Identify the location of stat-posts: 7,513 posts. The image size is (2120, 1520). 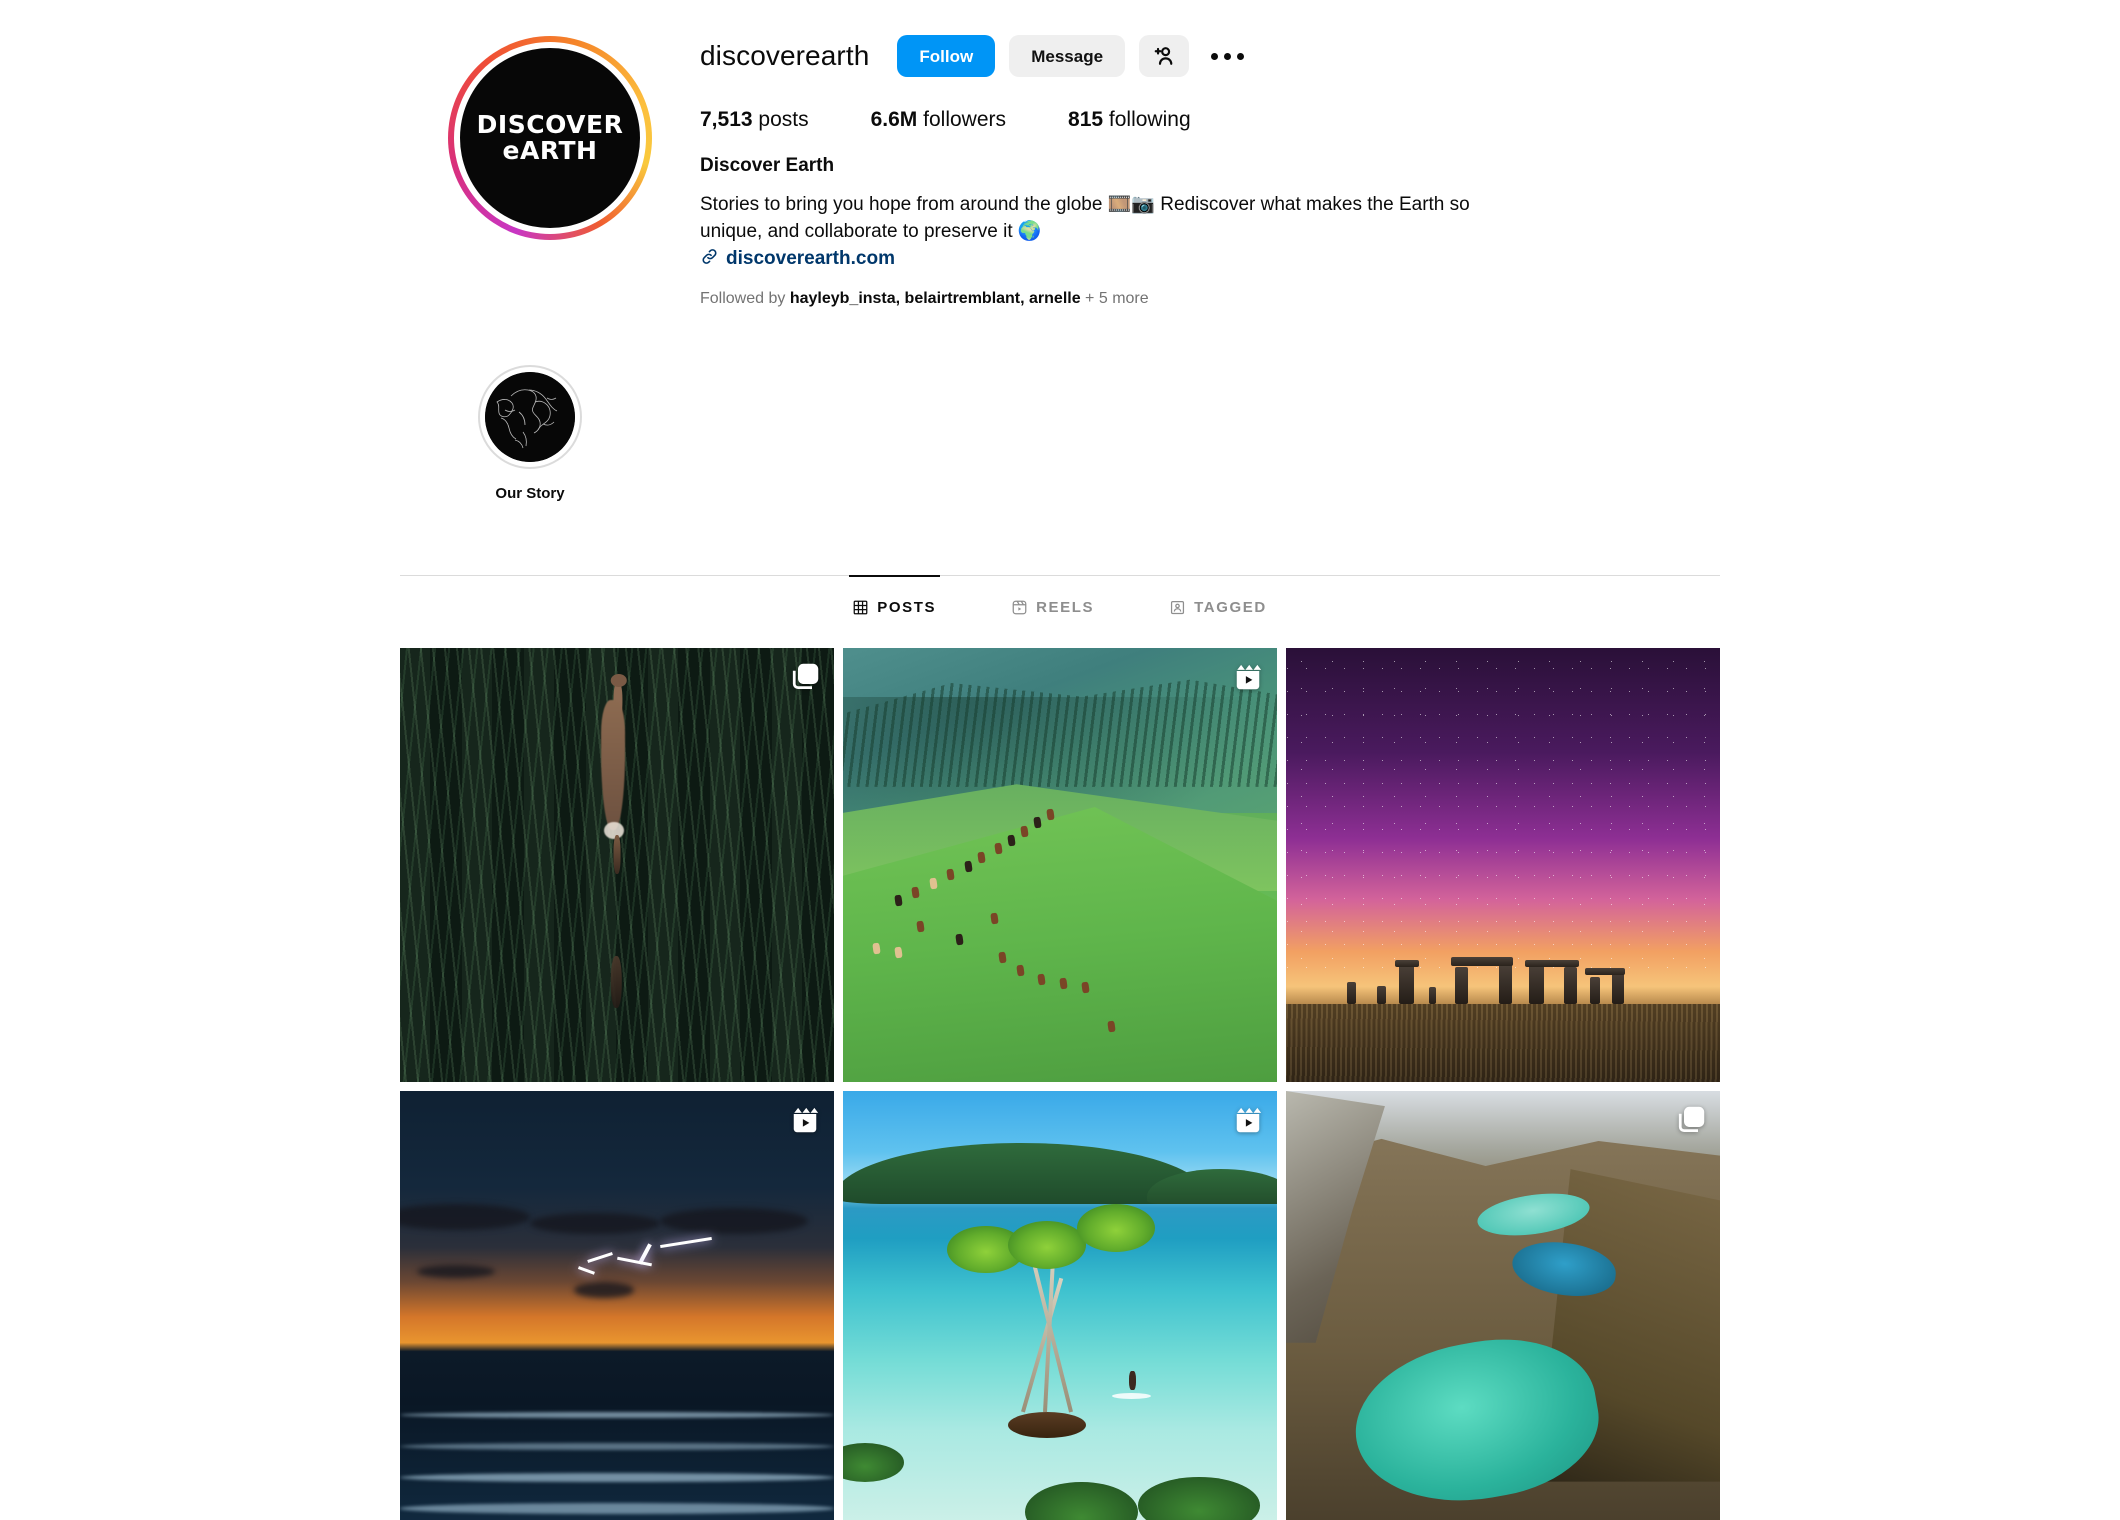
(754, 120).